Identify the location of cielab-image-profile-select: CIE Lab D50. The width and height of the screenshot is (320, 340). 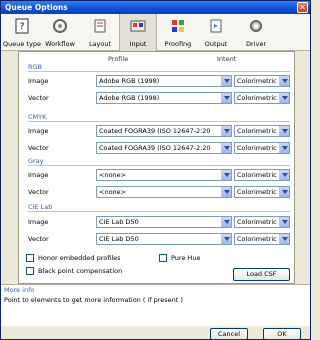
(164, 222).